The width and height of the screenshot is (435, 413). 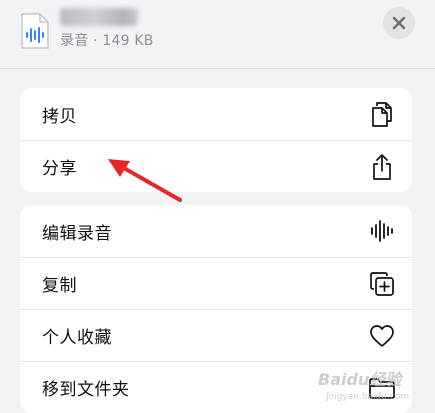 I want to click on heart-icon, so click(x=382, y=336).